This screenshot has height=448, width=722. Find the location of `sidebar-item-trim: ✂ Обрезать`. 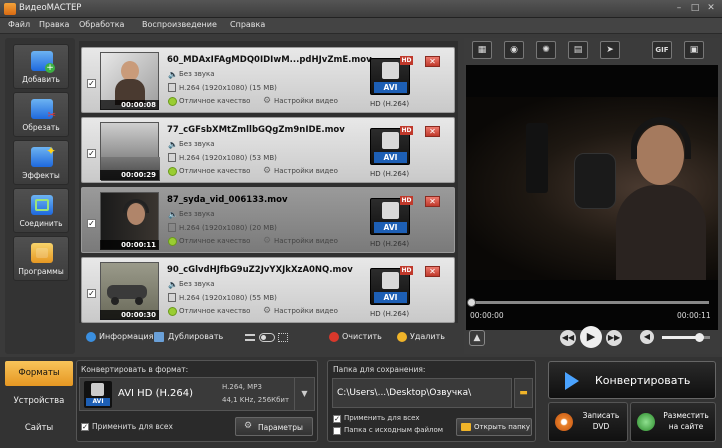

sidebar-item-trim: ✂ Обрезать is located at coordinates (41, 114).